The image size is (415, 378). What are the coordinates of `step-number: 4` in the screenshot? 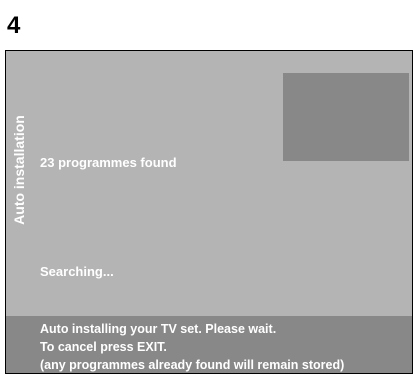 It's located at (14, 25).